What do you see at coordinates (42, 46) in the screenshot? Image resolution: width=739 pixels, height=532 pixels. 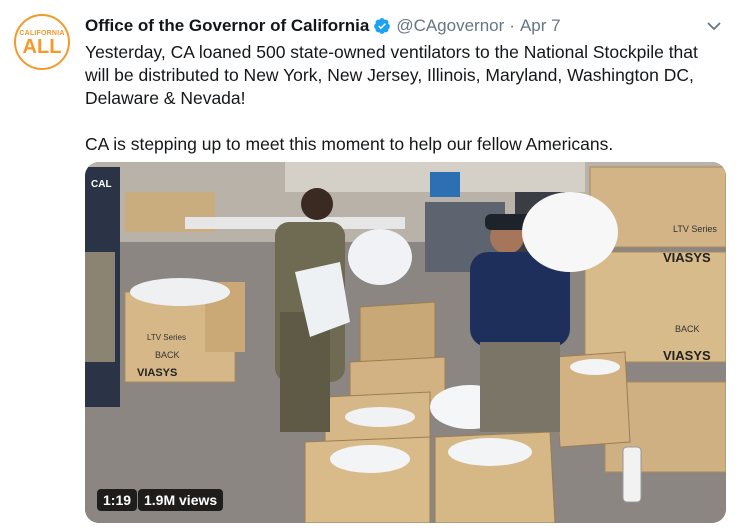 I see `avatar-logo-main-text: ALL` at bounding box center [42, 46].